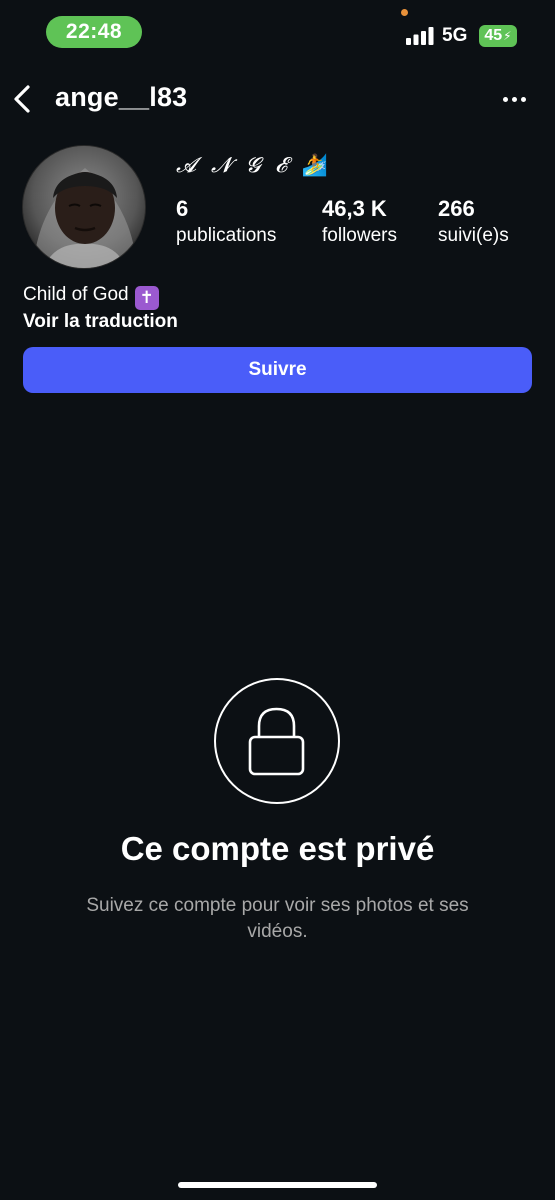 This screenshot has height=1200, width=555. I want to click on battery-indicator: 45 ⚡, so click(498, 36).